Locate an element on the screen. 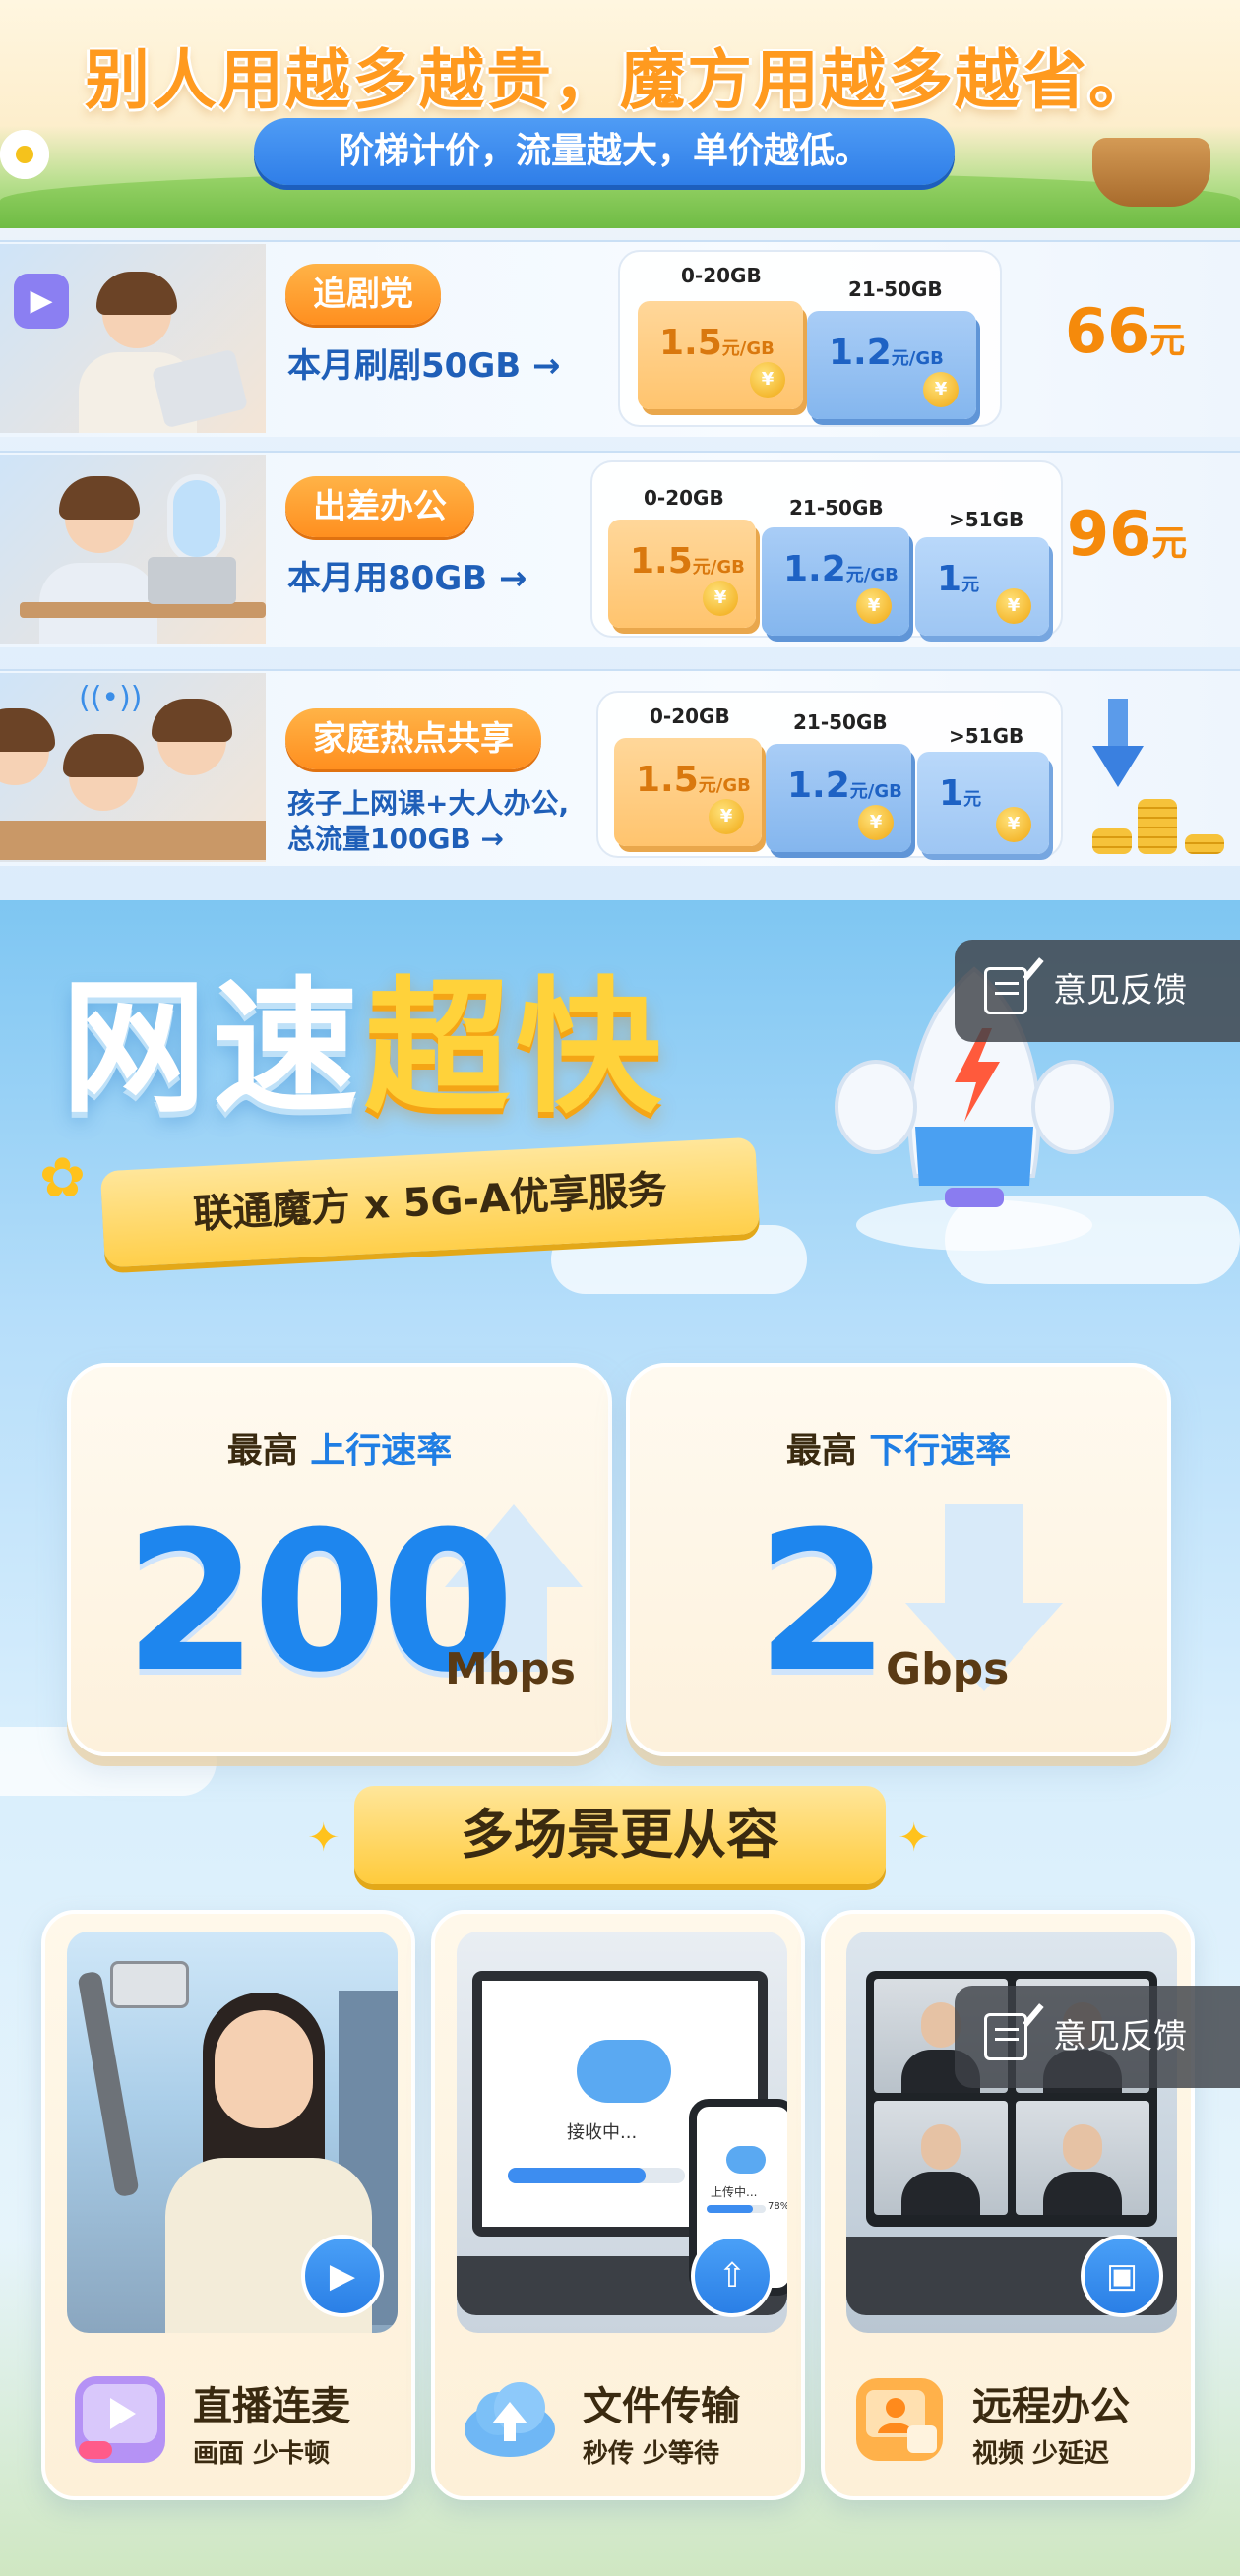 The height and width of the screenshot is (2576, 1240). wifi-icon: ((•)) is located at coordinates (111, 698).